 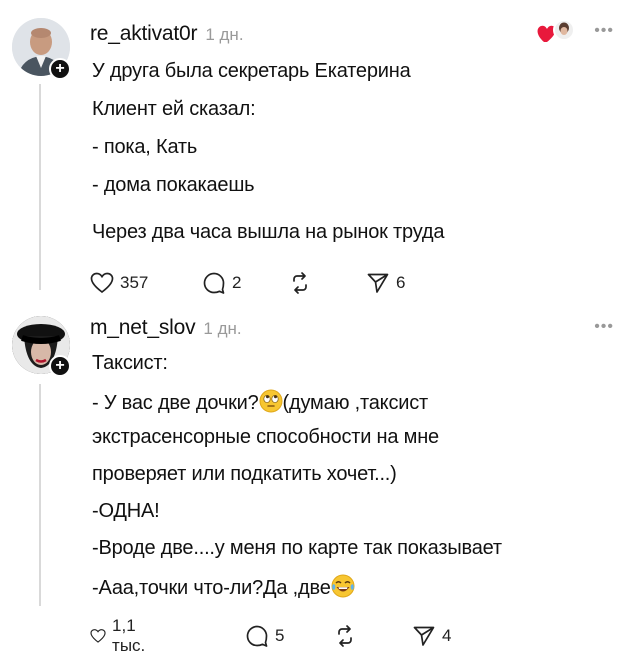 I want to click on post-text-line: -Ааа,точки что-ли?Да ,две, so click(x=223, y=587).